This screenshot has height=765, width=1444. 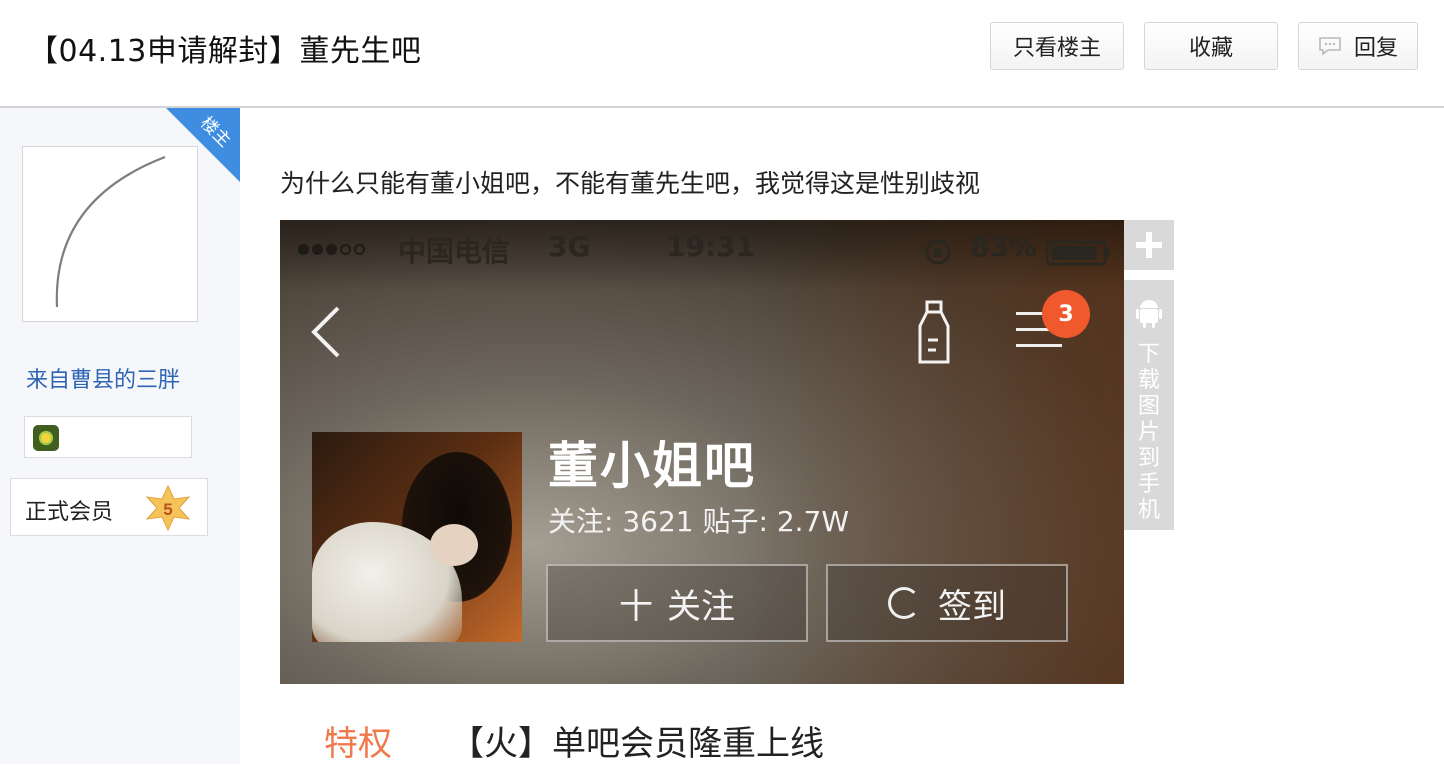 I want to click on rotation-lock-icon, so click(x=938, y=252).